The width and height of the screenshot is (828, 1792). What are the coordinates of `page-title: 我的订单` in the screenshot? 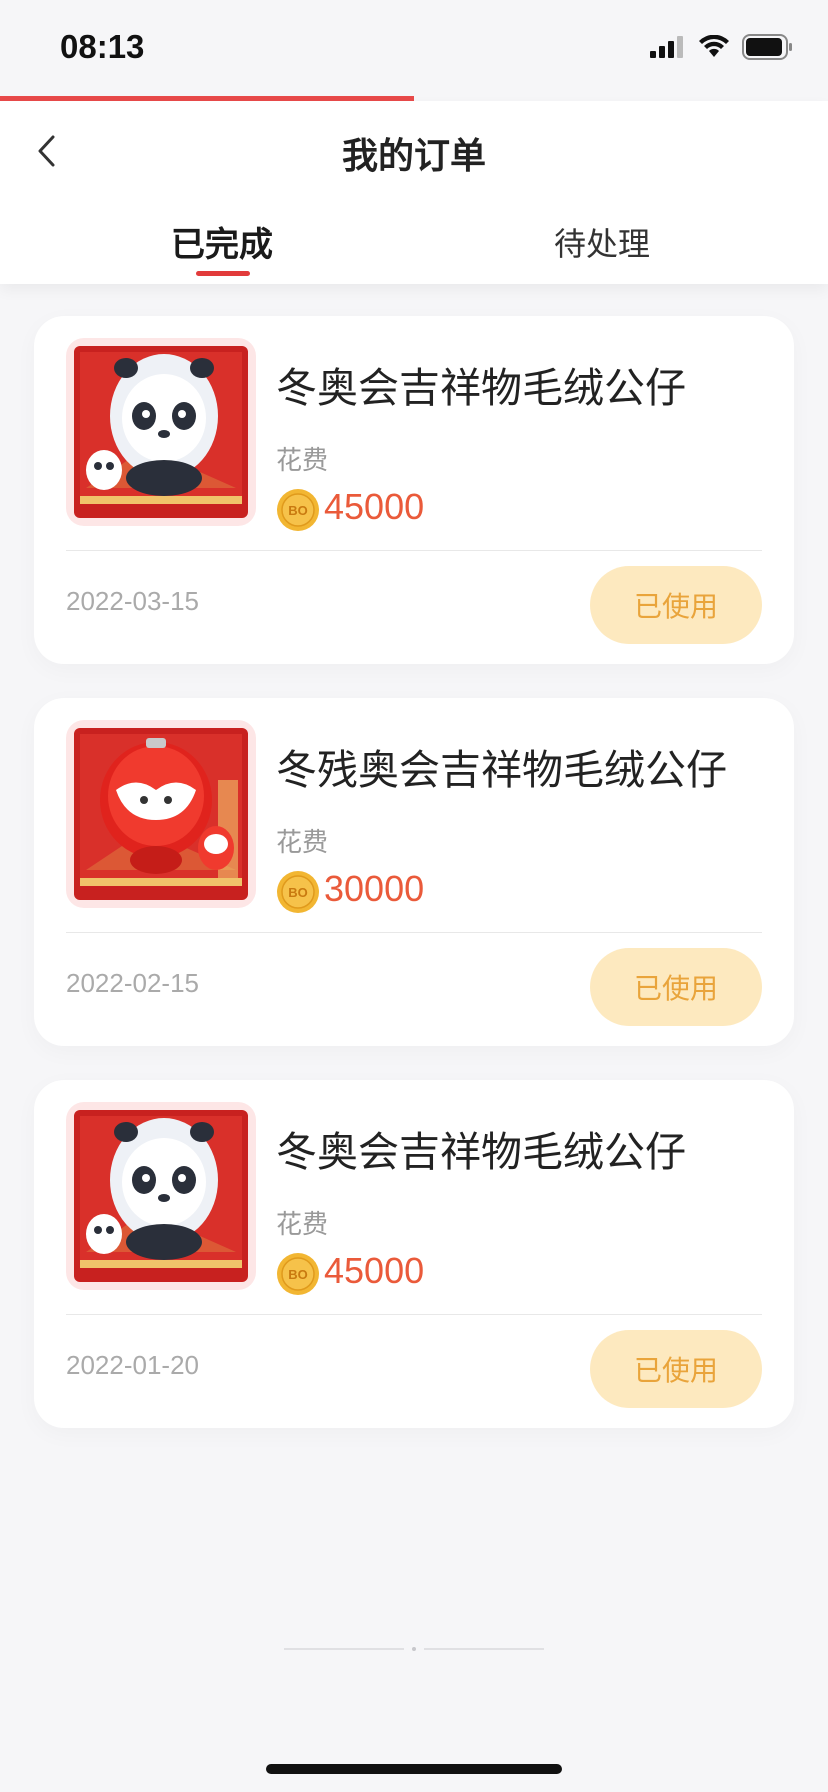 It's located at (413, 156).